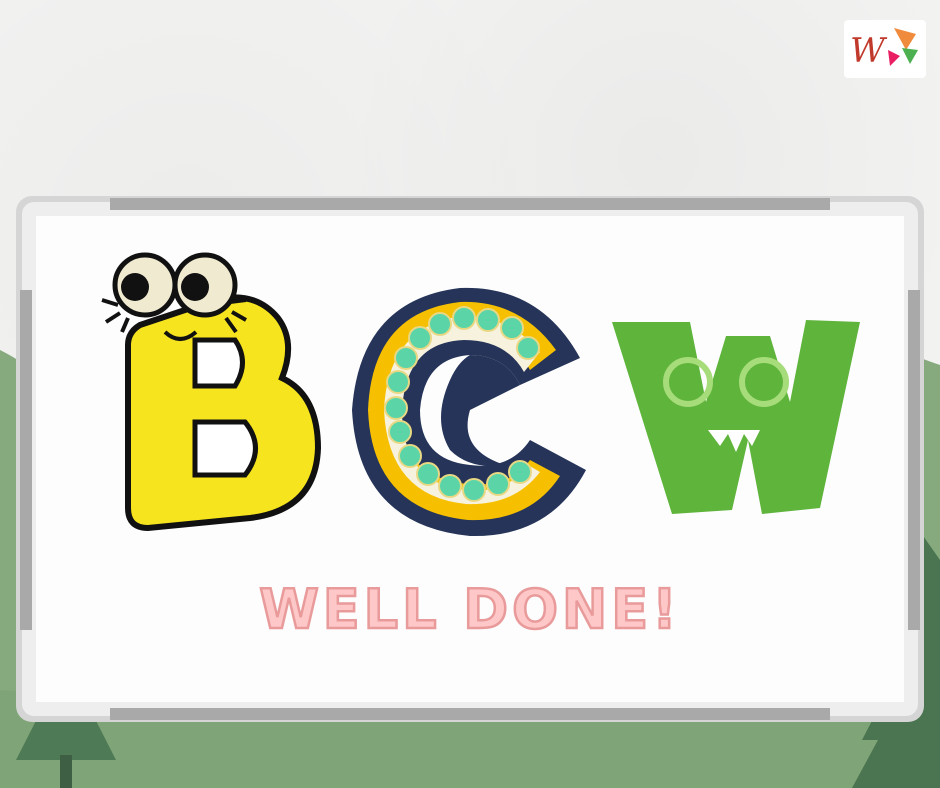 This screenshot has height=788, width=940. Describe the element at coordinates (469, 610) in the screenshot. I see `well-done-message: WELL DONE!` at that location.